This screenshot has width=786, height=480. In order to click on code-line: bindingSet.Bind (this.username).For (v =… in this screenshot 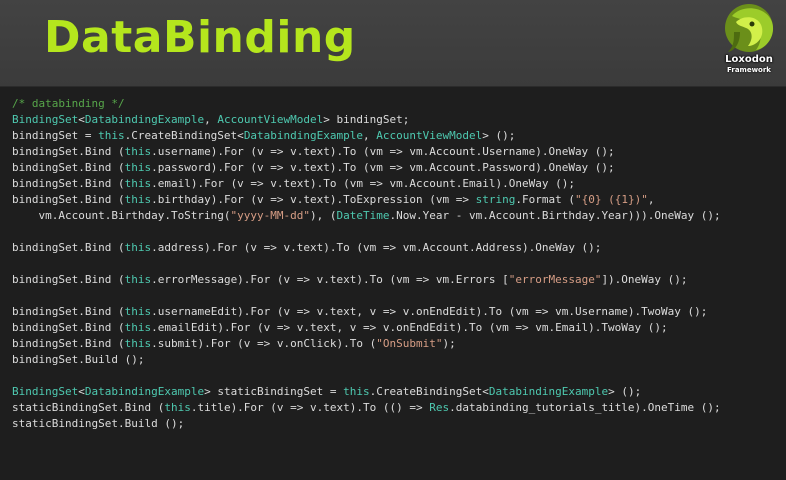, I will do `click(397, 152)`.